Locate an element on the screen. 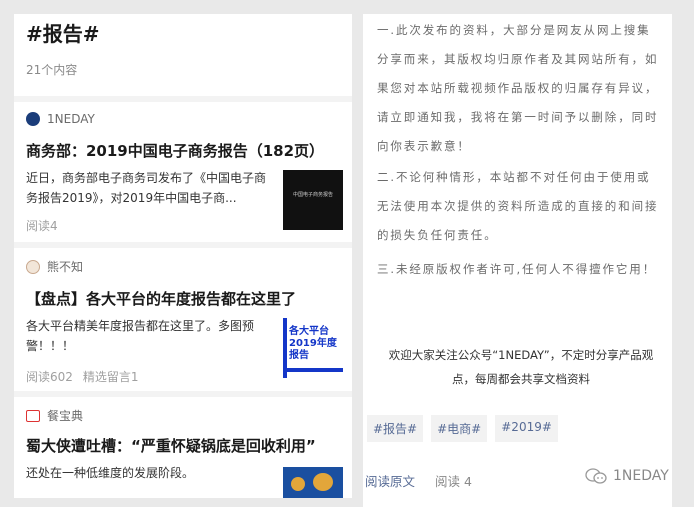 This screenshot has height=507, width=694. read-count: 阅读4 is located at coordinates (42, 226).